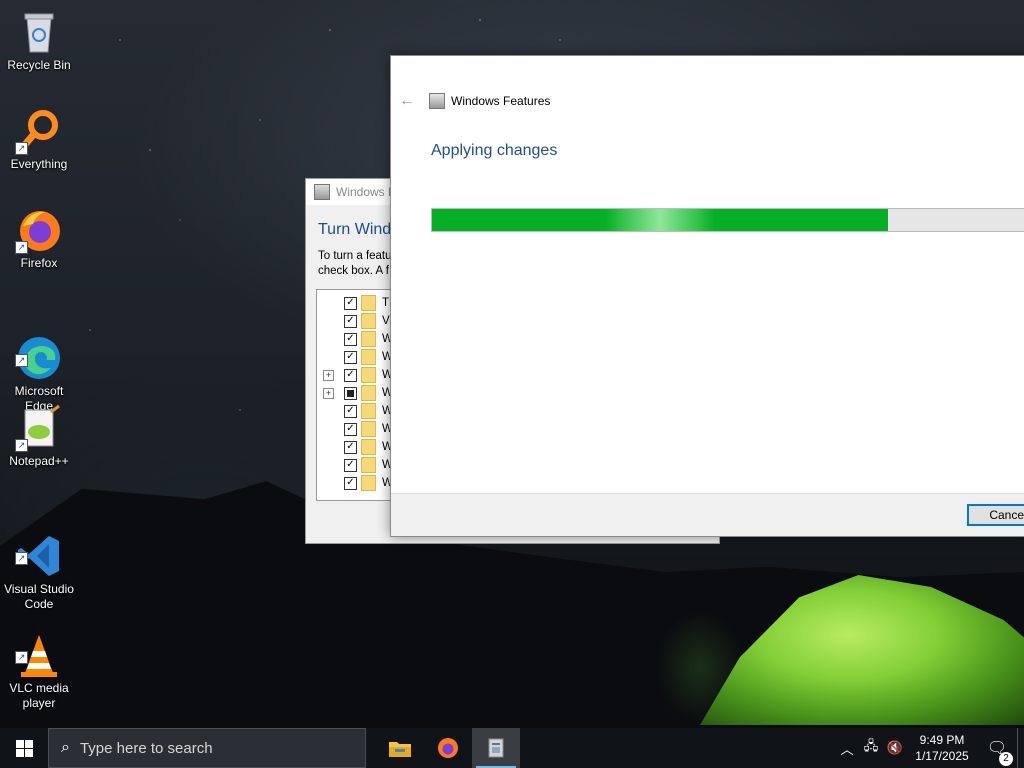  Describe the element at coordinates (895, 748) in the screenshot. I see `volume-muted-icon: 🔇` at that location.